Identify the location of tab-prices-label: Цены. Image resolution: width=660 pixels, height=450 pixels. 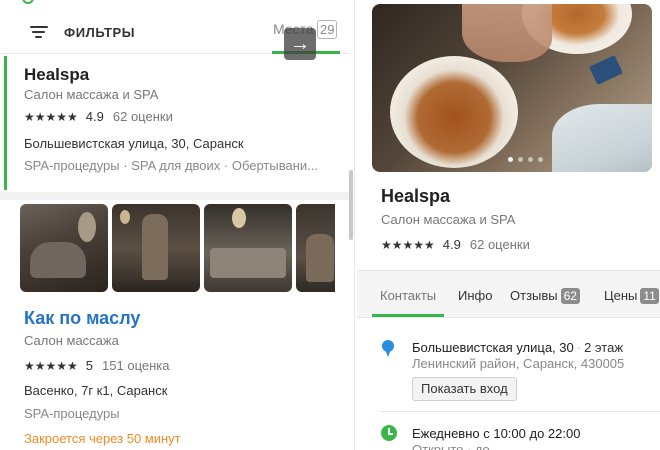
(621, 295).